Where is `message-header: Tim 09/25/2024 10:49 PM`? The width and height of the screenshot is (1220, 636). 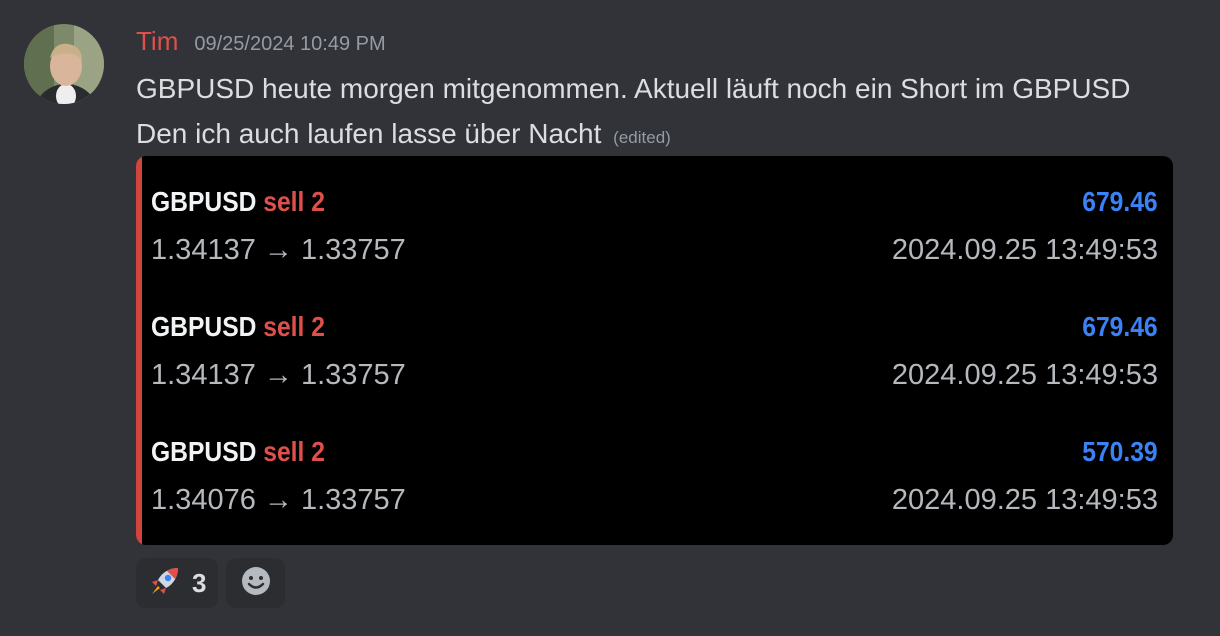
message-header: Tim 09/25/2024 10:49 PM is located at coordinates (261, 44).